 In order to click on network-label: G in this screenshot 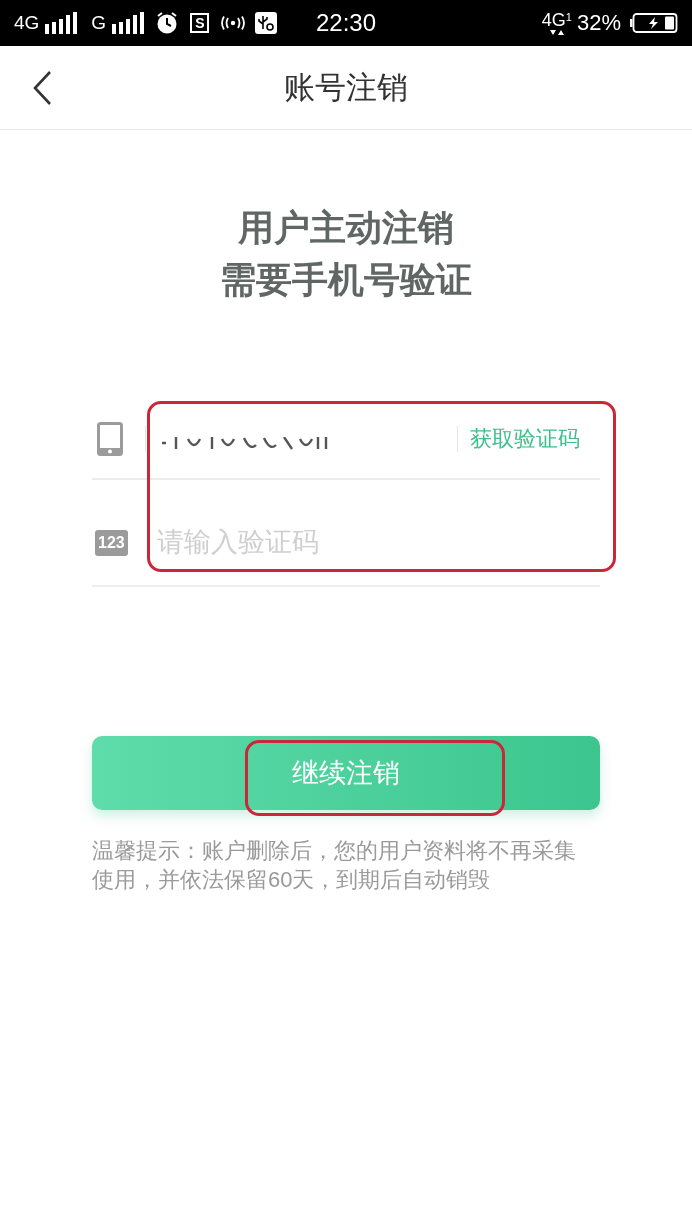, I will do `click(99, 23)`.